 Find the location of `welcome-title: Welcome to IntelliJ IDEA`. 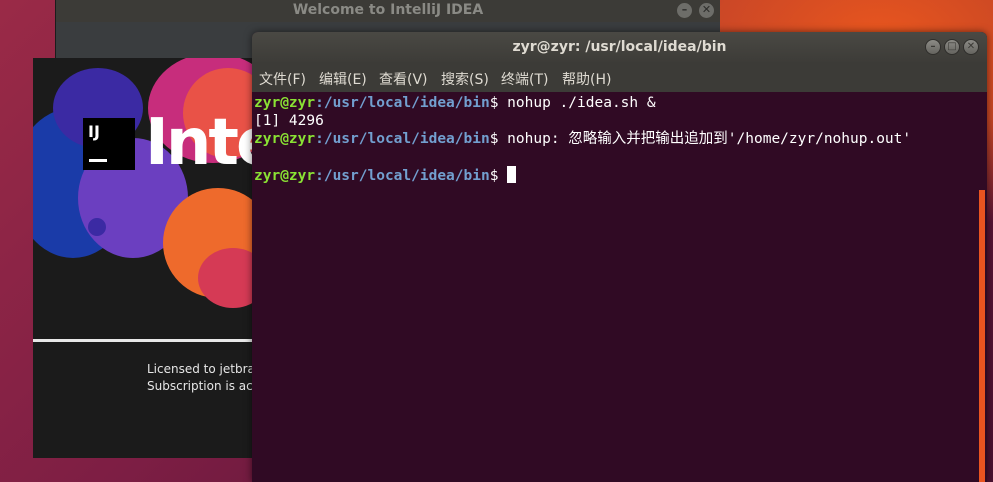

welcome-title: Welcome to IntelliJ IDEA is located at coordinates (388, 10).